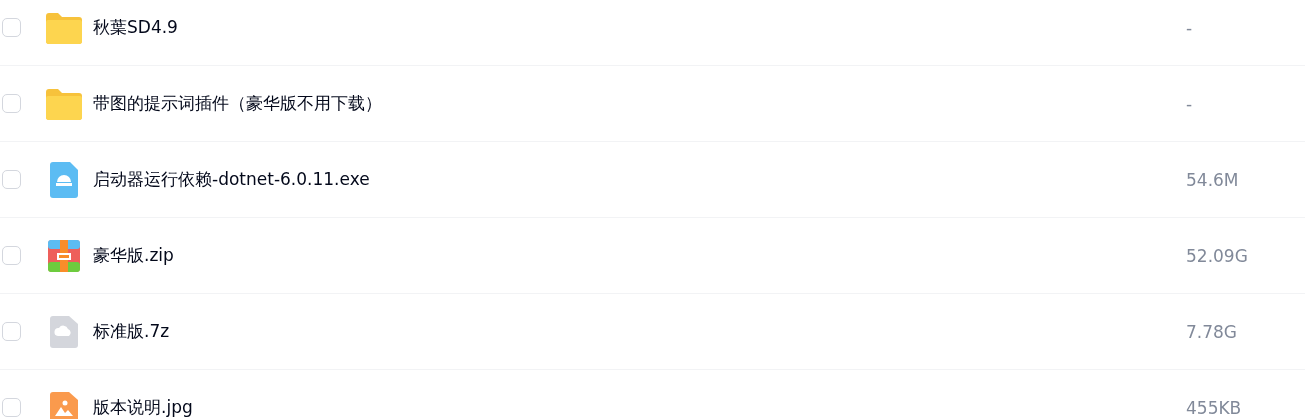 The image size is (1305, 419). I want to click on installer-file-icon, so click(64, 179).